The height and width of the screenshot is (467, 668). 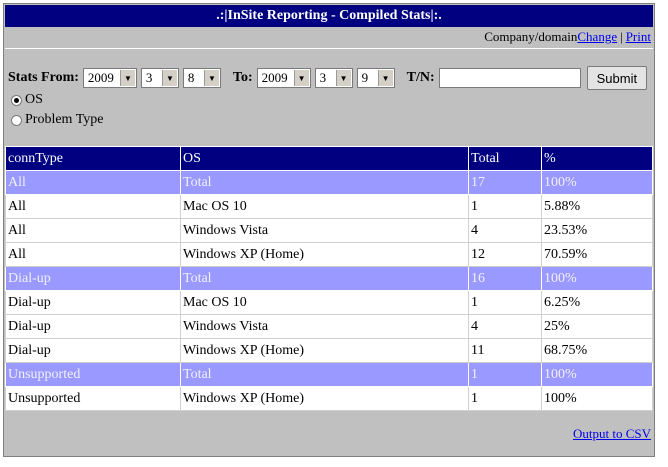 I want to click on output-to-csv-link: Output to CSV, so click(x=612, y=434).